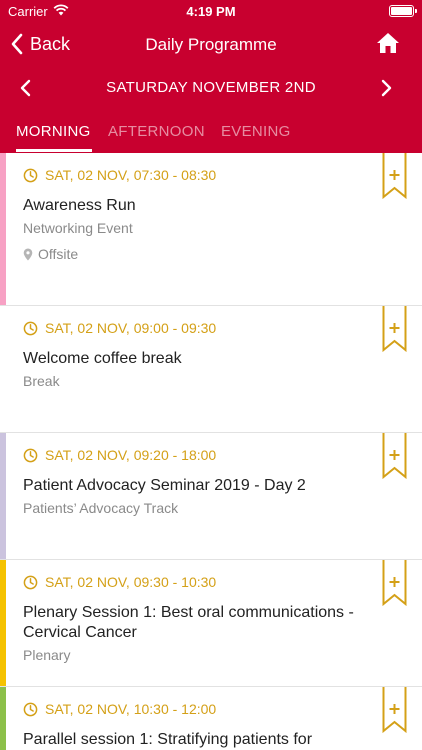 The width and height of the screenshot is (422, 750). I want to click on tab-morning: MORNING, so click(53, 131).